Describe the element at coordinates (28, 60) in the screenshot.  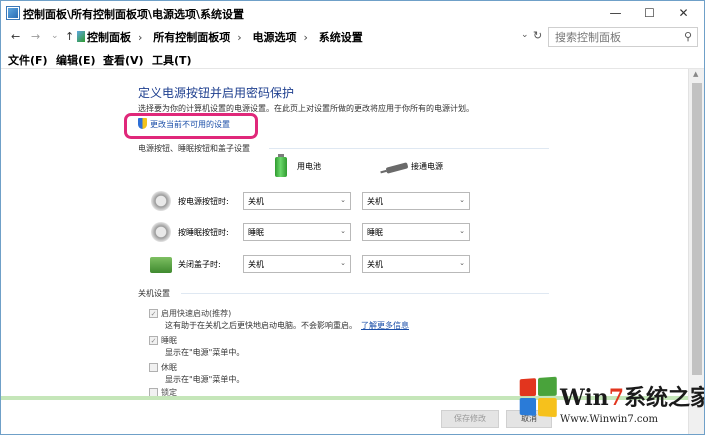
I see `menu-file: 文件(F)` at that location.